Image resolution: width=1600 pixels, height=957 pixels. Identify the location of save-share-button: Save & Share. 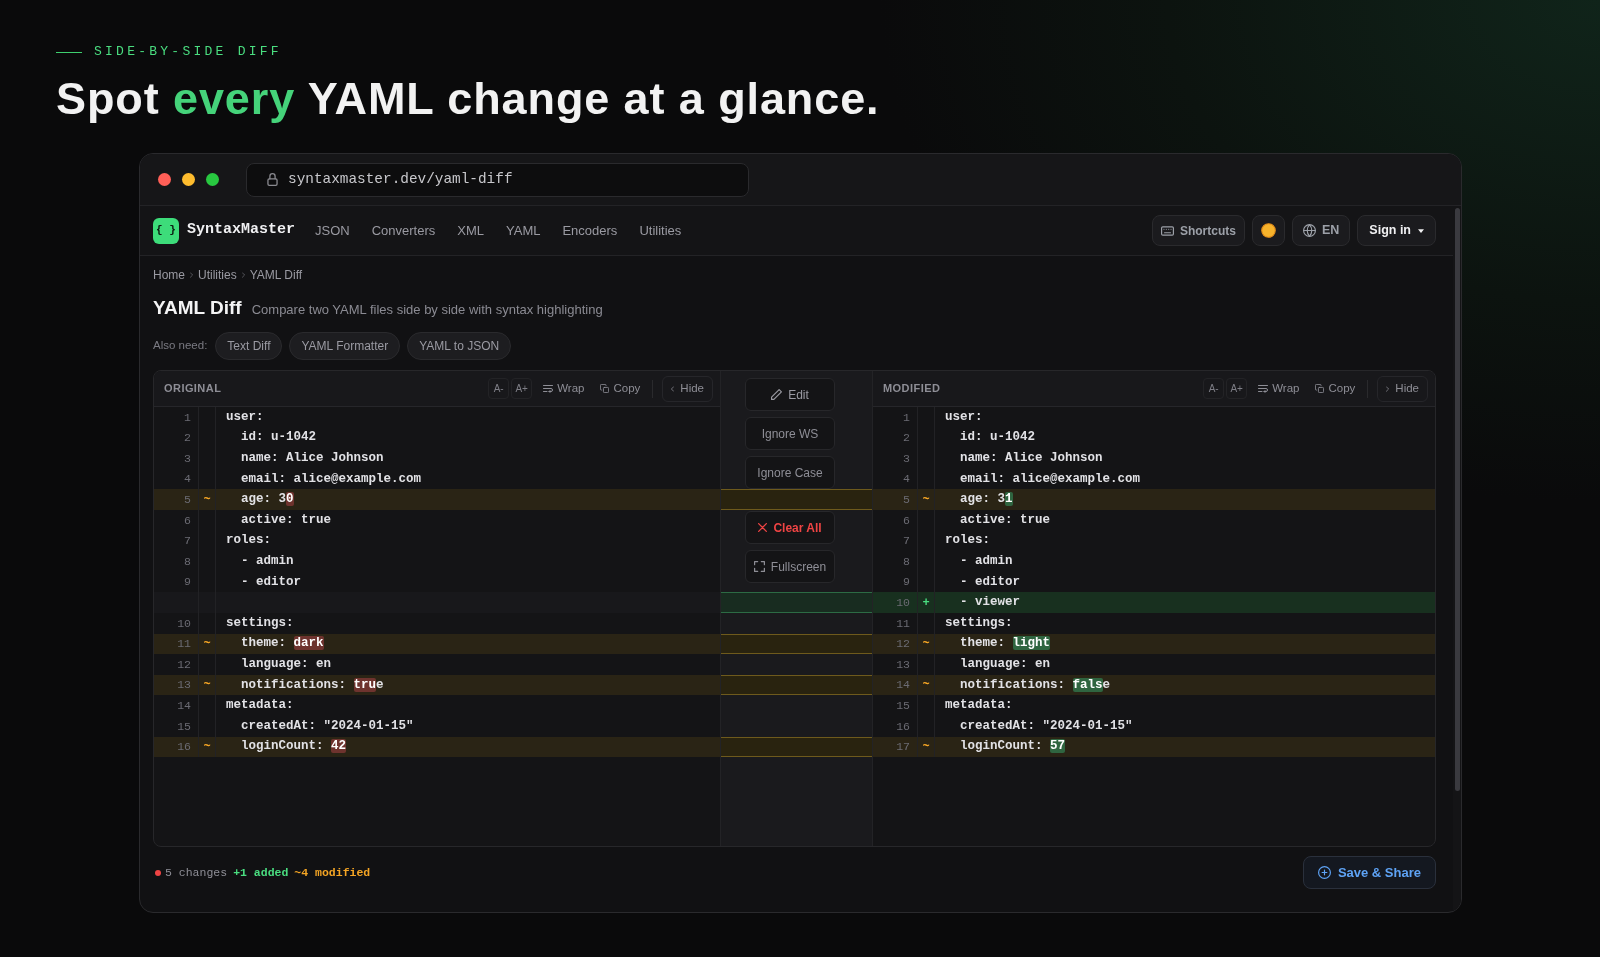
(1369, 872).